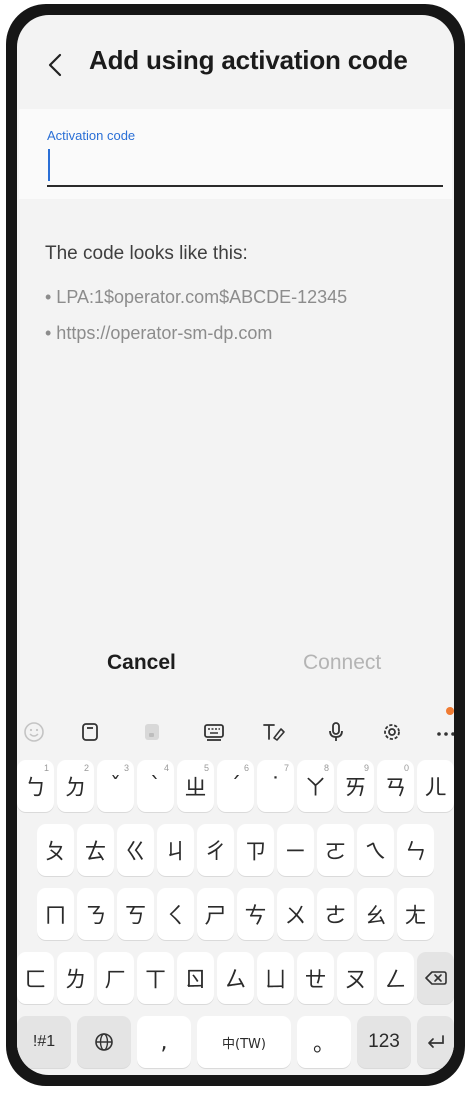  What do you see at coordinates (450, 711) in the screenshot?
I see `notification-dot` at bounding box center [450, 711].